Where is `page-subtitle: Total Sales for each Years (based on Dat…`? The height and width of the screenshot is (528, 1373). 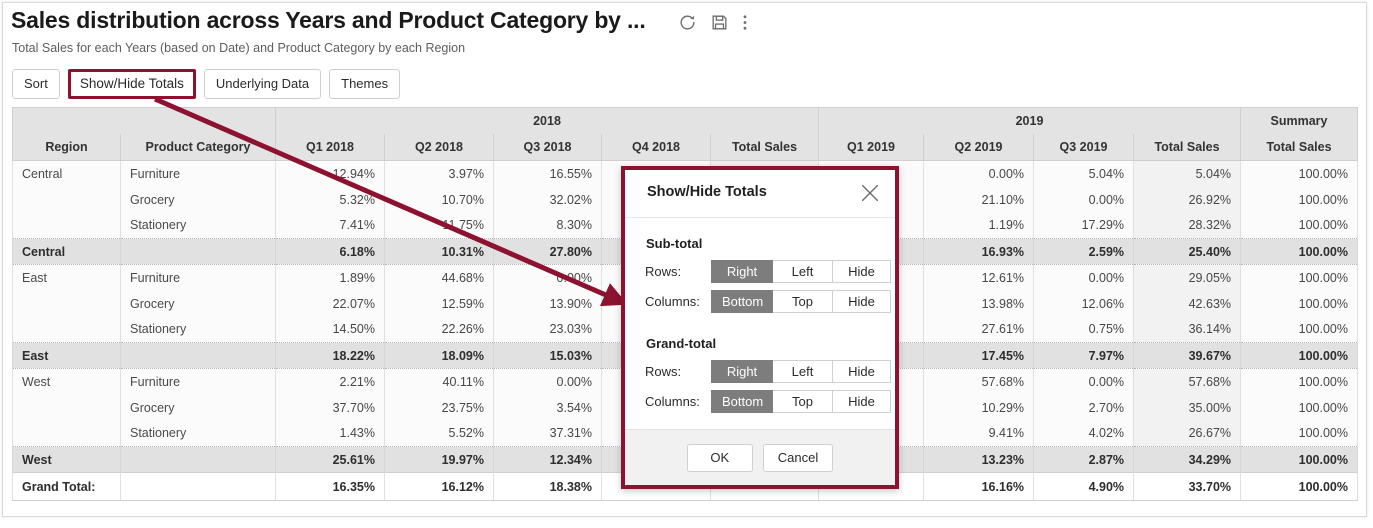 page-subtitle: Total Sales for each Years (based on Dat… is located at coordinates (239, 48).